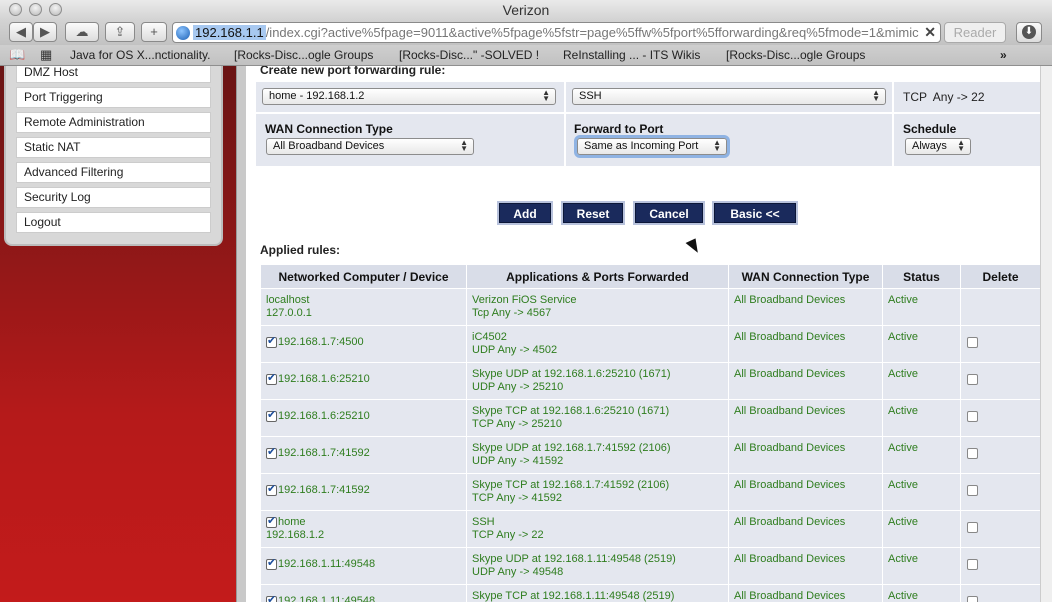 This screenshot has height=602, width=1052. Describe the element at coordinates (593, 213) in the screenshot. I see `reset-button: Reset` at that location.